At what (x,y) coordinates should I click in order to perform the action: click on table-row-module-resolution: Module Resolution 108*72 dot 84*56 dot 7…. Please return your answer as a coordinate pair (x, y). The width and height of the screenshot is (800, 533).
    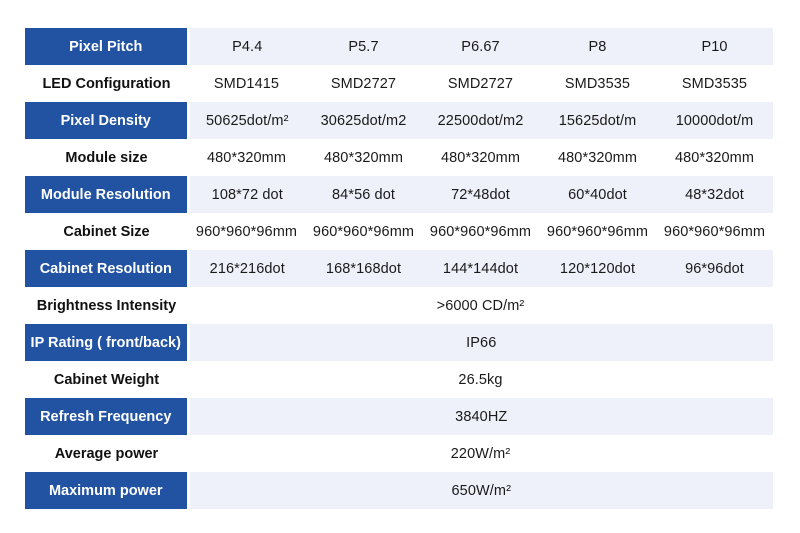
    Looking at the image, I should click on (399, 194).